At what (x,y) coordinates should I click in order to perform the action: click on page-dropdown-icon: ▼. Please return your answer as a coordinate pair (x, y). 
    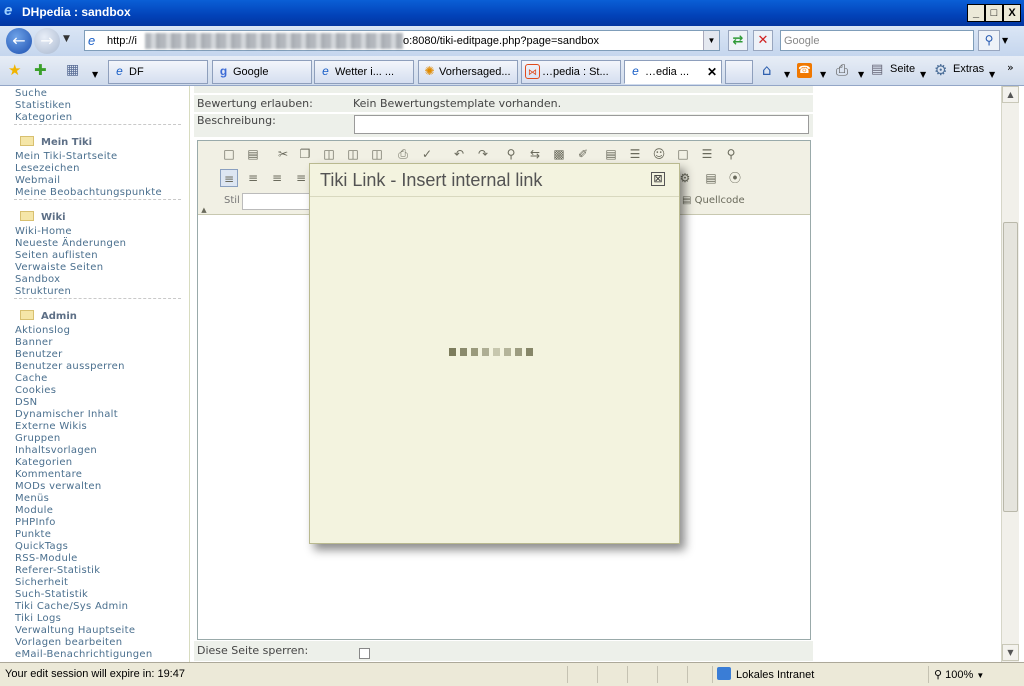
    Looking at the image, I should click on (923, 75).